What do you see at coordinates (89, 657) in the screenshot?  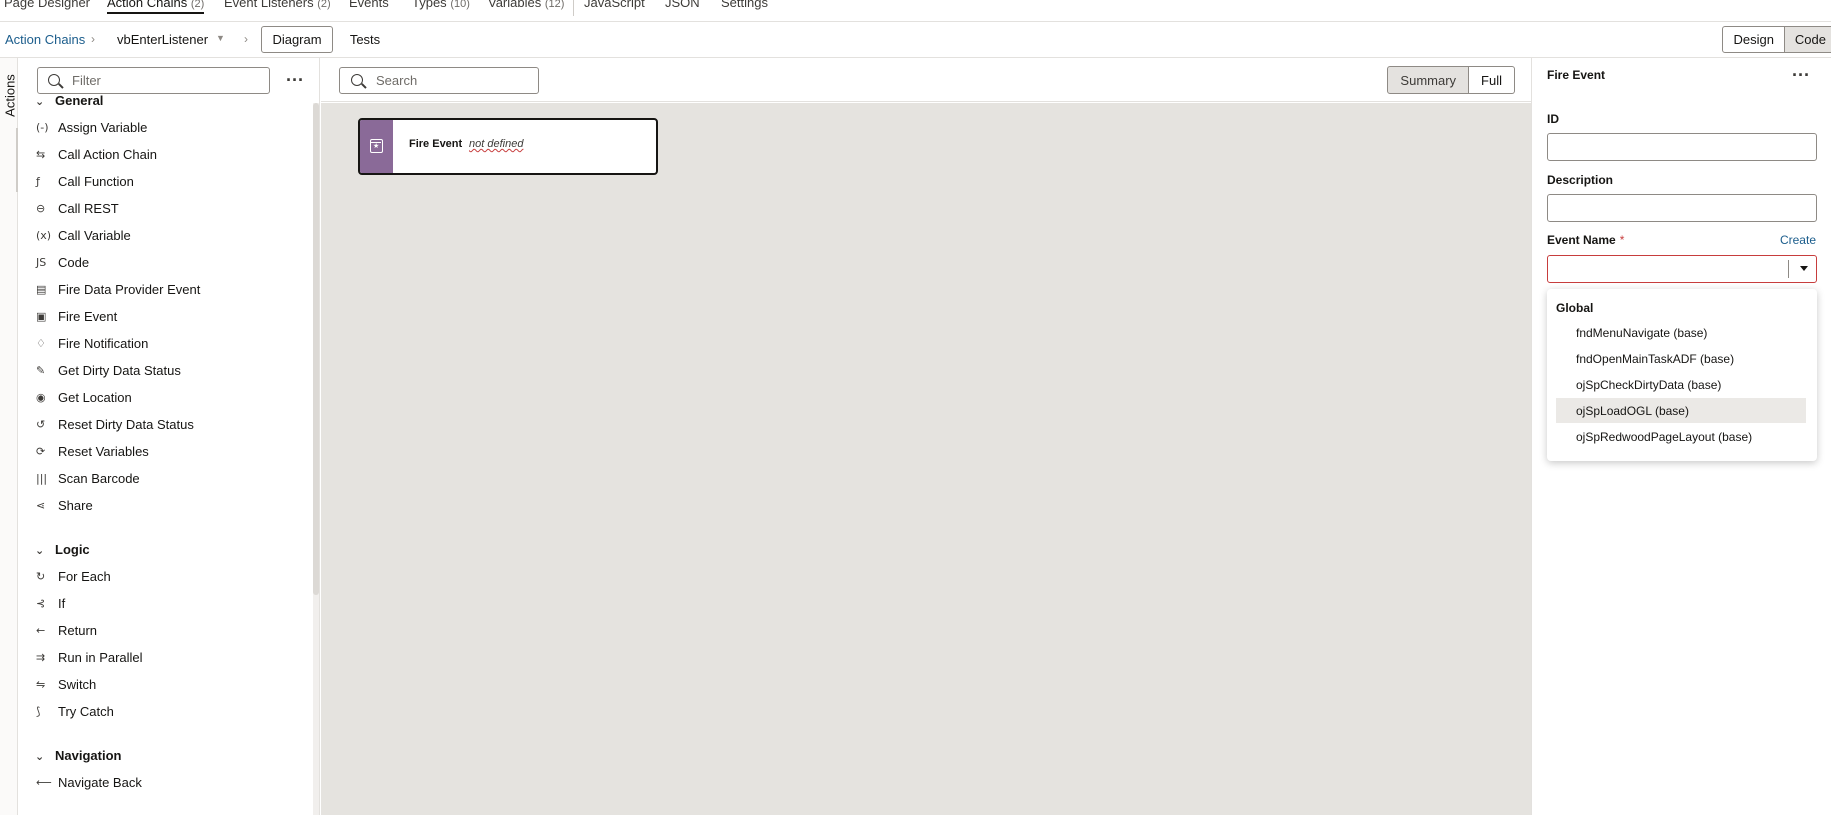 I see `palette-item-run-in-parallel: ⇉ Run in Parallel` at bounding box center [89, 657].